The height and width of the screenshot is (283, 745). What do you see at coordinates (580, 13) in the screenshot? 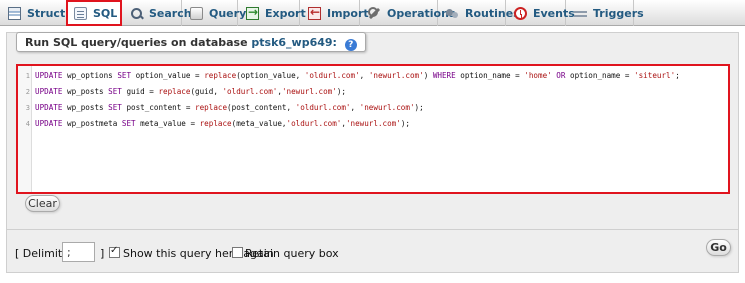
I see `triggers-icon` at bounding box center [580, 13].